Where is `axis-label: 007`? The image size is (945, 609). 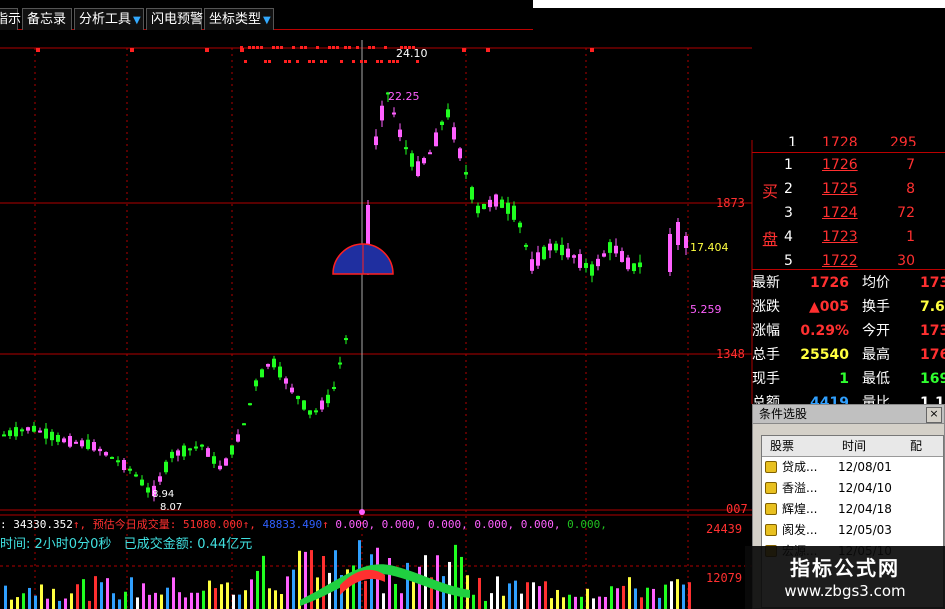 axis-label: 007 is located at coordinates (737, 509).